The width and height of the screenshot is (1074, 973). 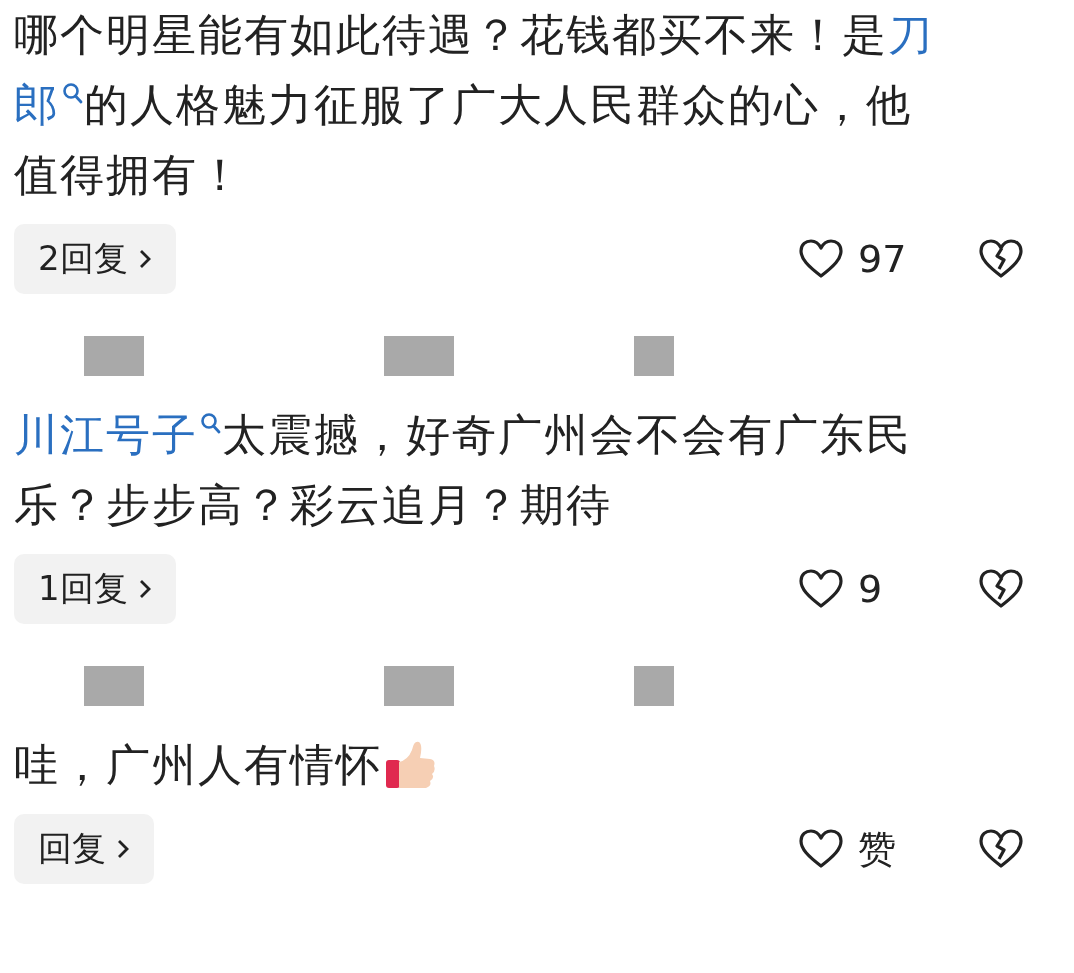 What do you see at coordinates (498, 104) in the screenshot?
I see `comment-text: 的人格魅力征服了广大人民群众的心，他` at bounding box center [498, 104].